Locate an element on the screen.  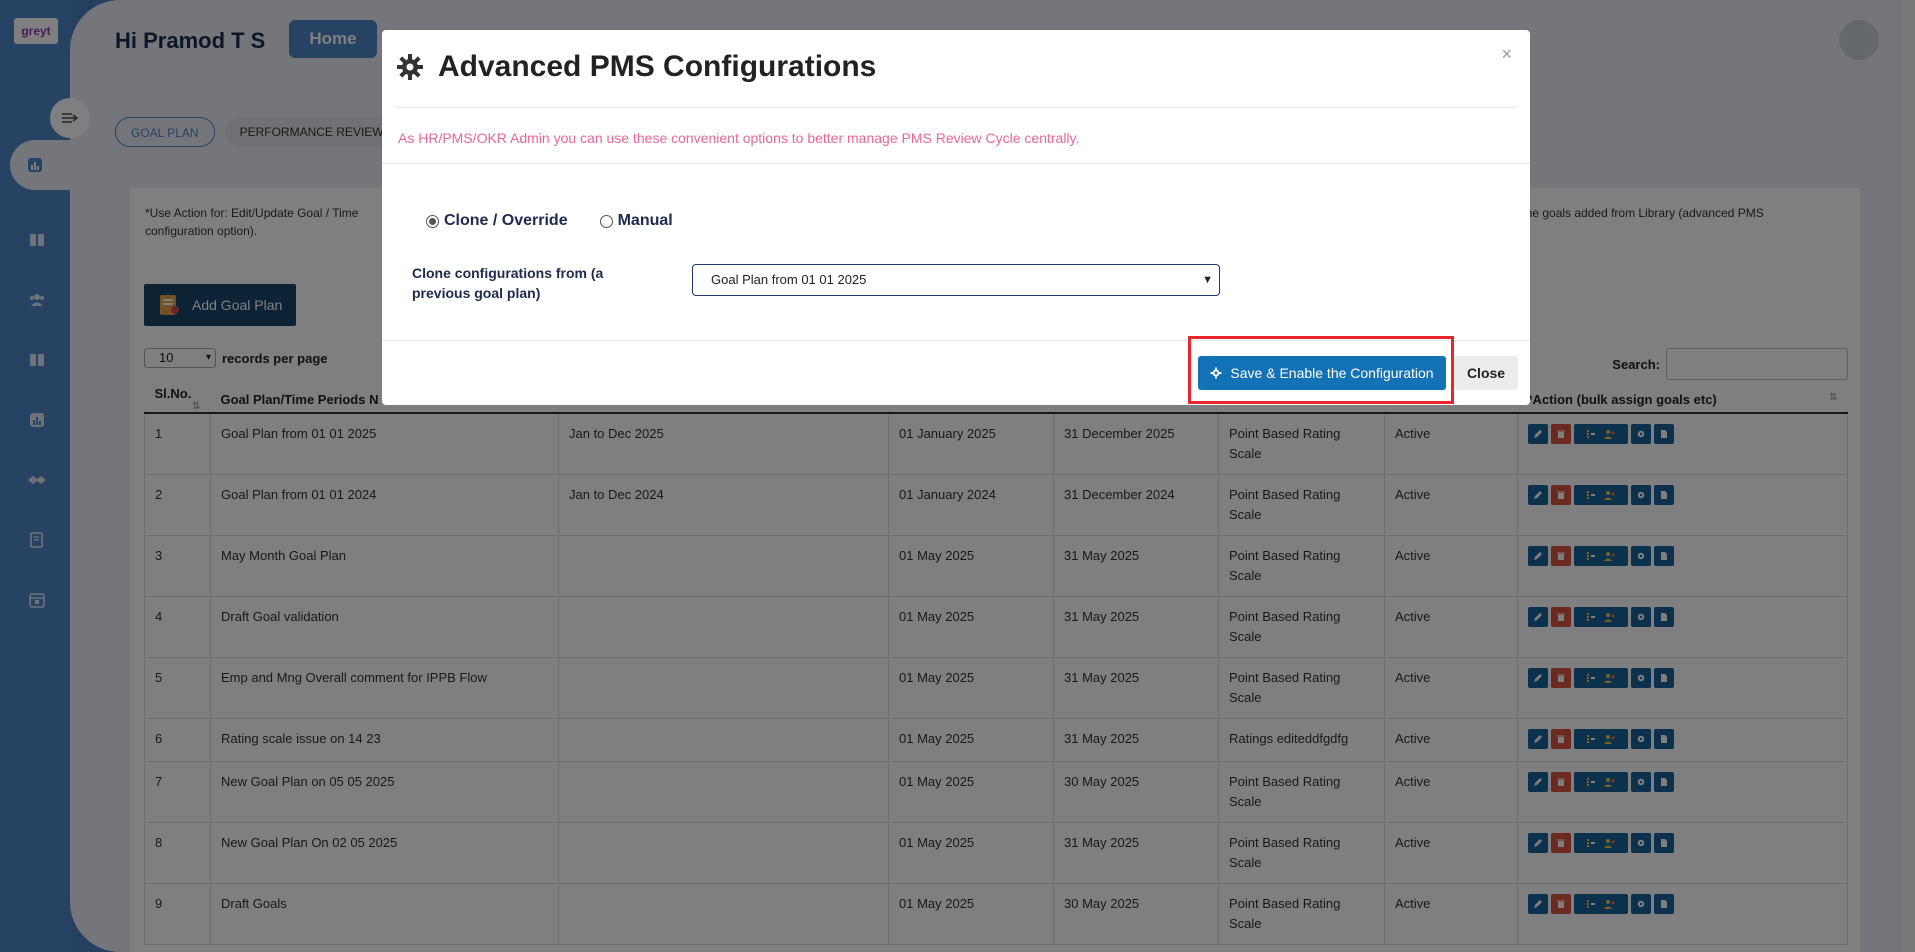
radio-clone: Clone / Override is located at coordinates (497, 221).